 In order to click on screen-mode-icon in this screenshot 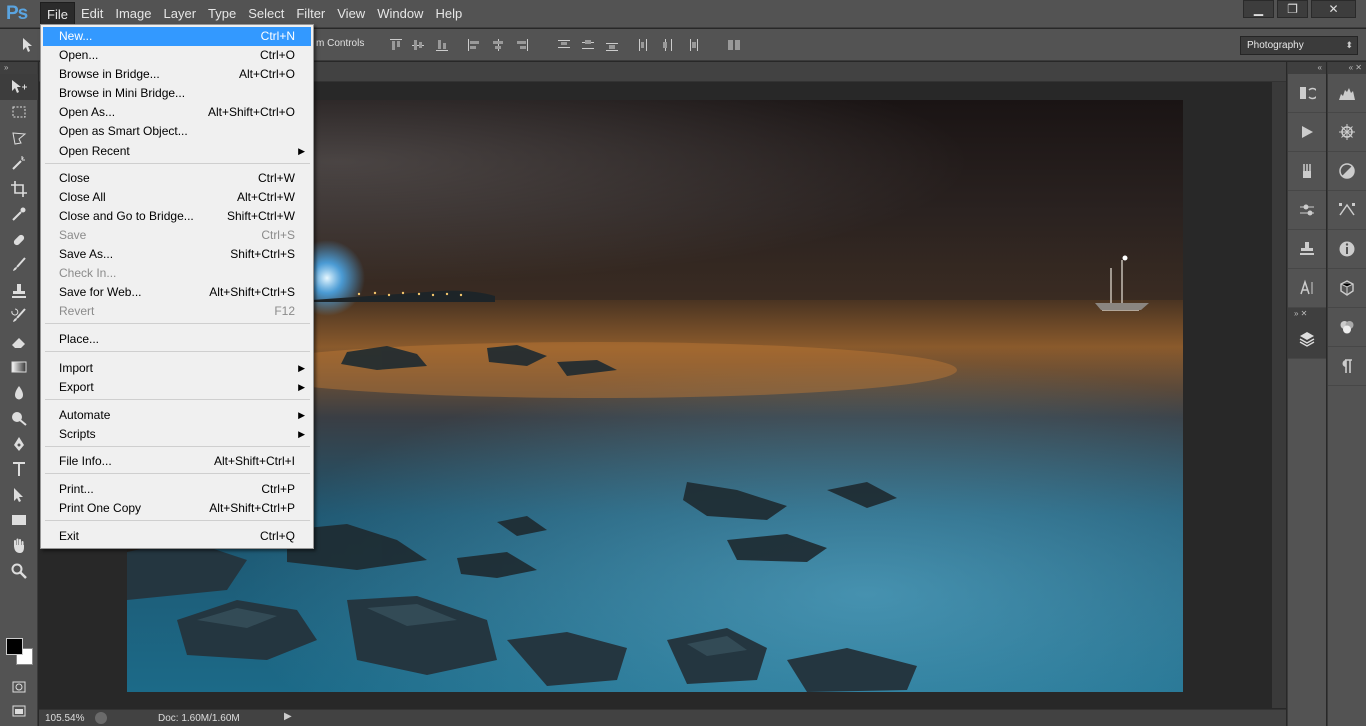, I will do `click(19, 711)`.